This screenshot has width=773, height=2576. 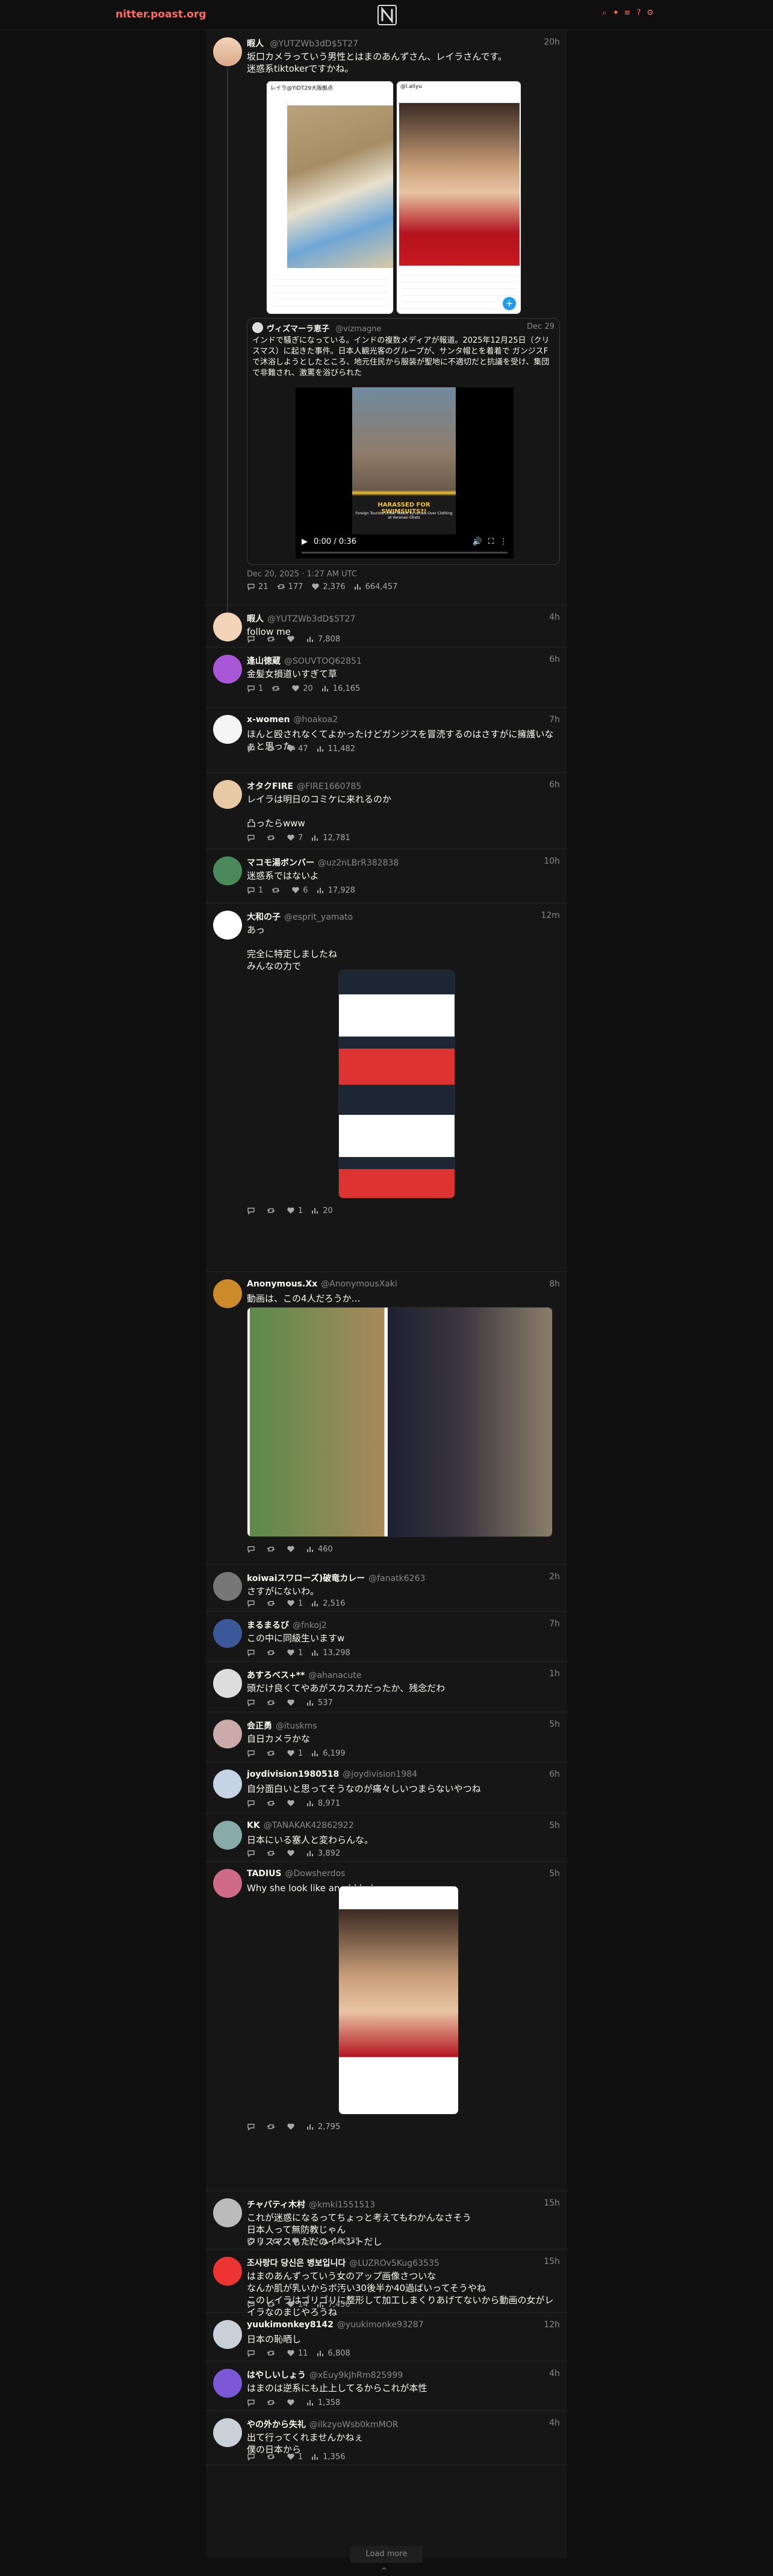 I want to click on play-icon: ▶, so click(x=305, y=541).